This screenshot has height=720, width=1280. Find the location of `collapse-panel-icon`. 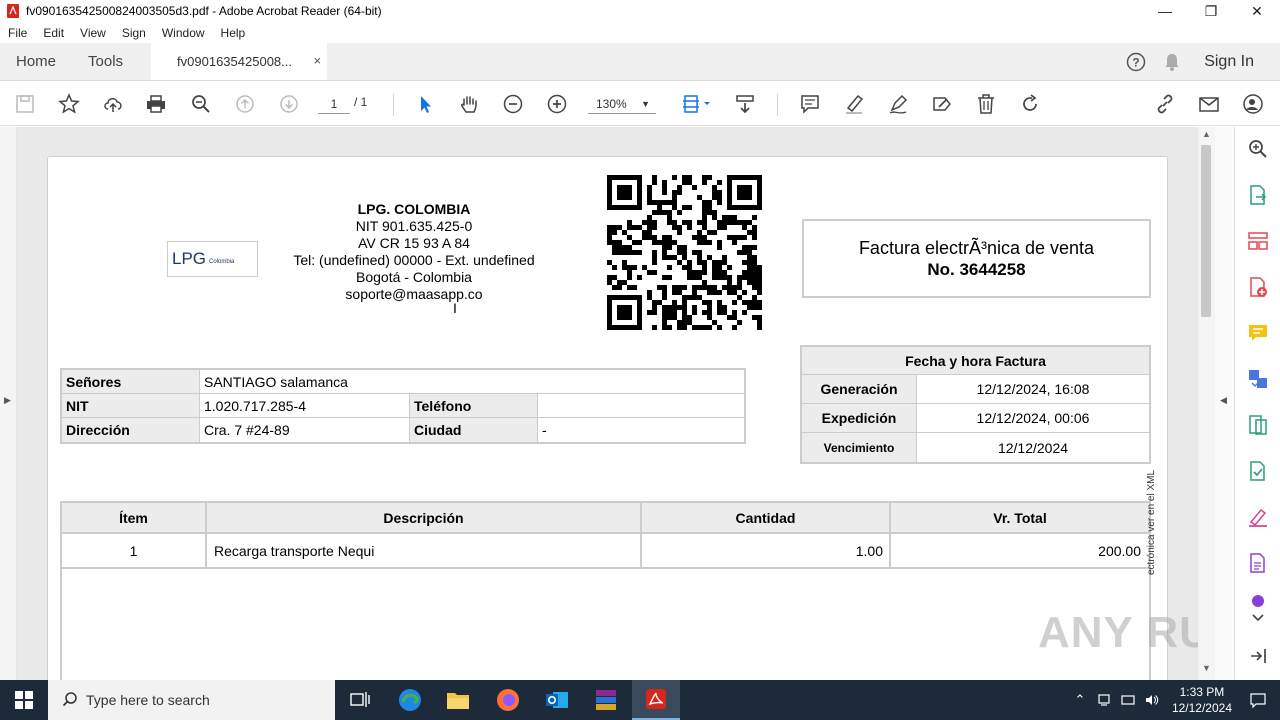

collapse-panel-icon is located at coordinates (1258, 656).